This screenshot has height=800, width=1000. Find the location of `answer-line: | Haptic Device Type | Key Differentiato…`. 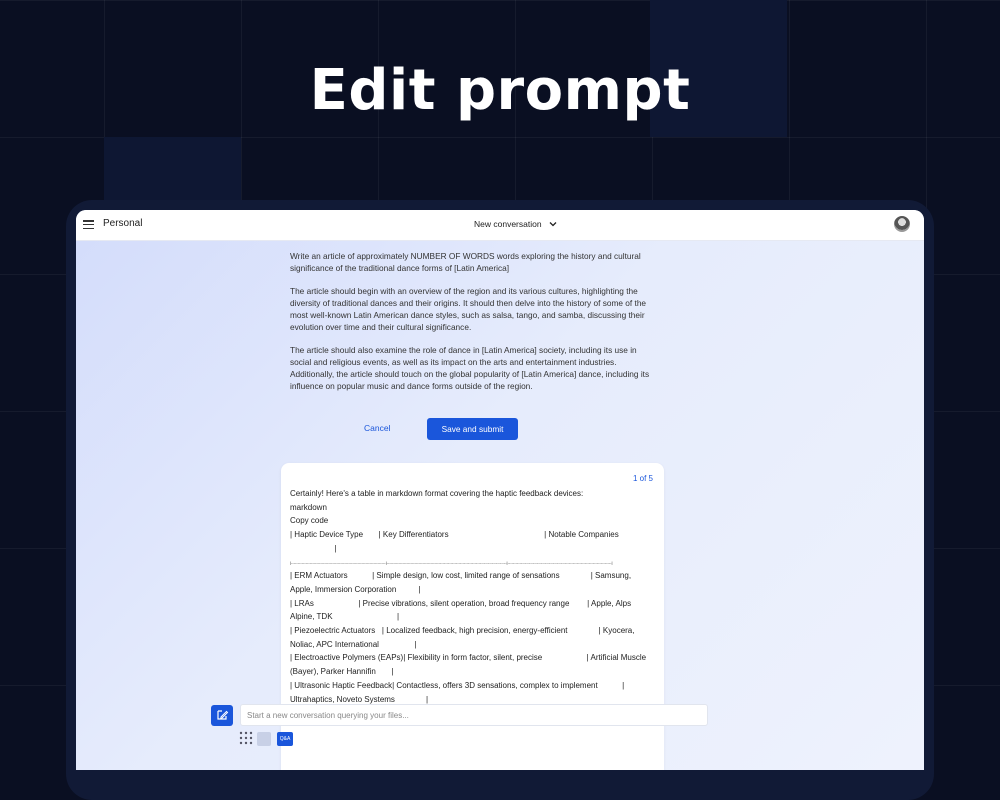

answer-line: | Haptic Device Type | Key Differentiato… is located at coordinates (454, 535).